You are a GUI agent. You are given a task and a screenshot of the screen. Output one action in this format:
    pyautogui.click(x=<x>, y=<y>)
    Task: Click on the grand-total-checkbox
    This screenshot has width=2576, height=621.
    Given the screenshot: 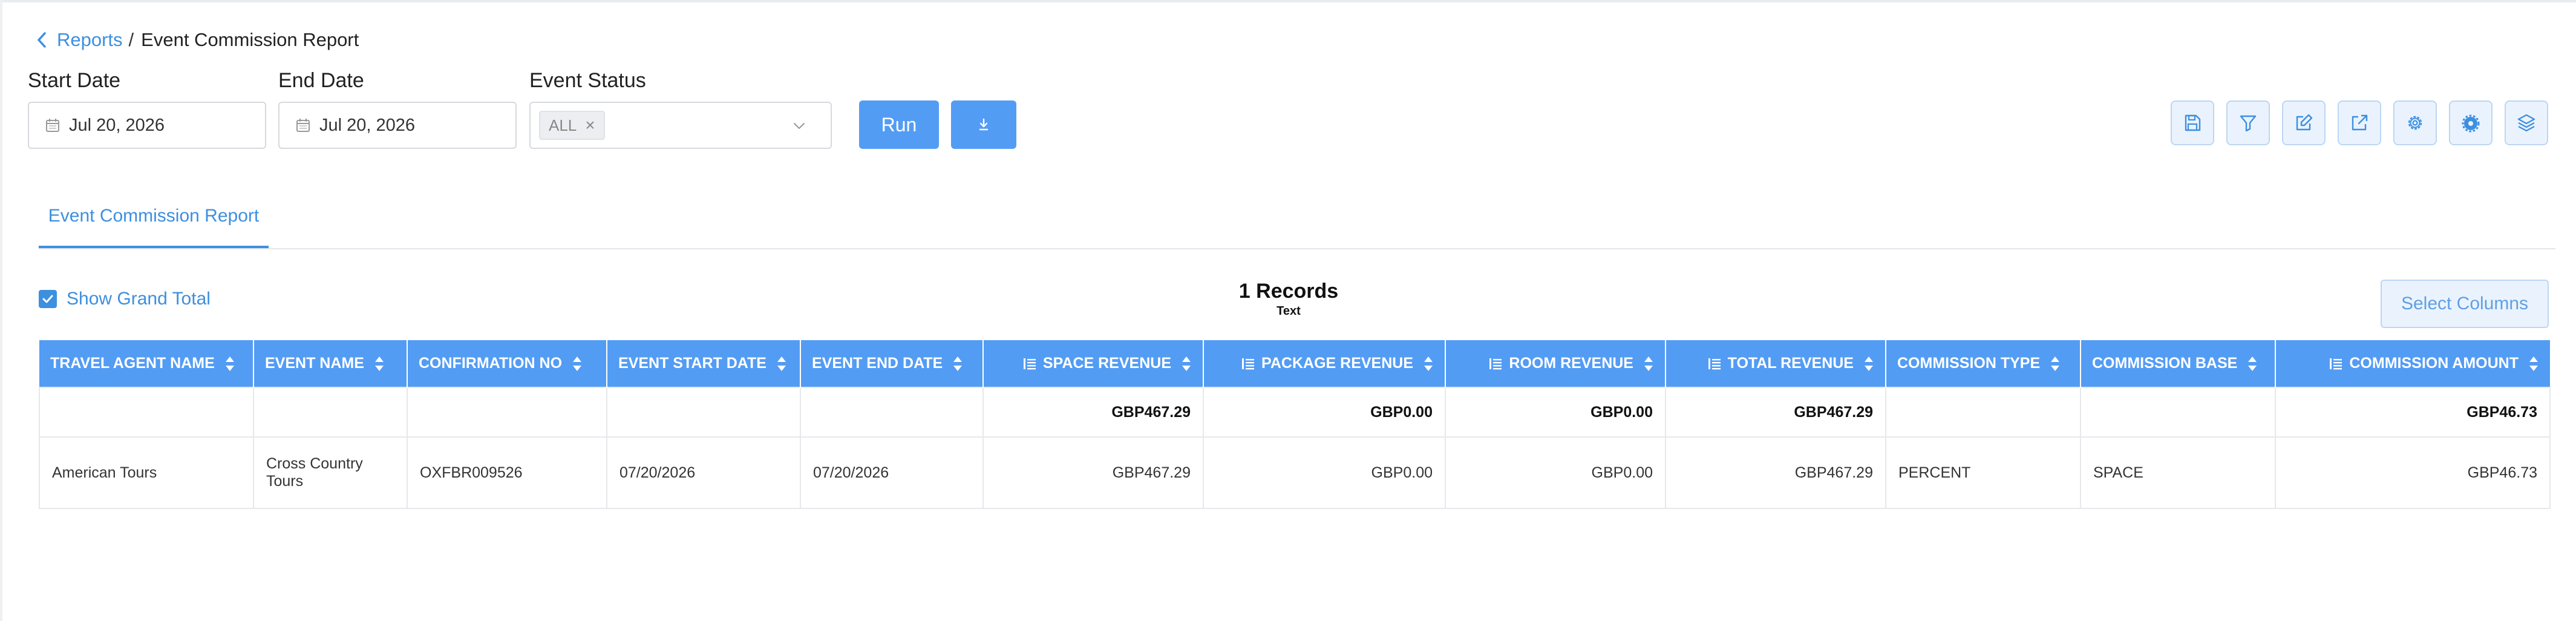 What is the action you would take?
    pyautogui.click(x=48, y=299)
    